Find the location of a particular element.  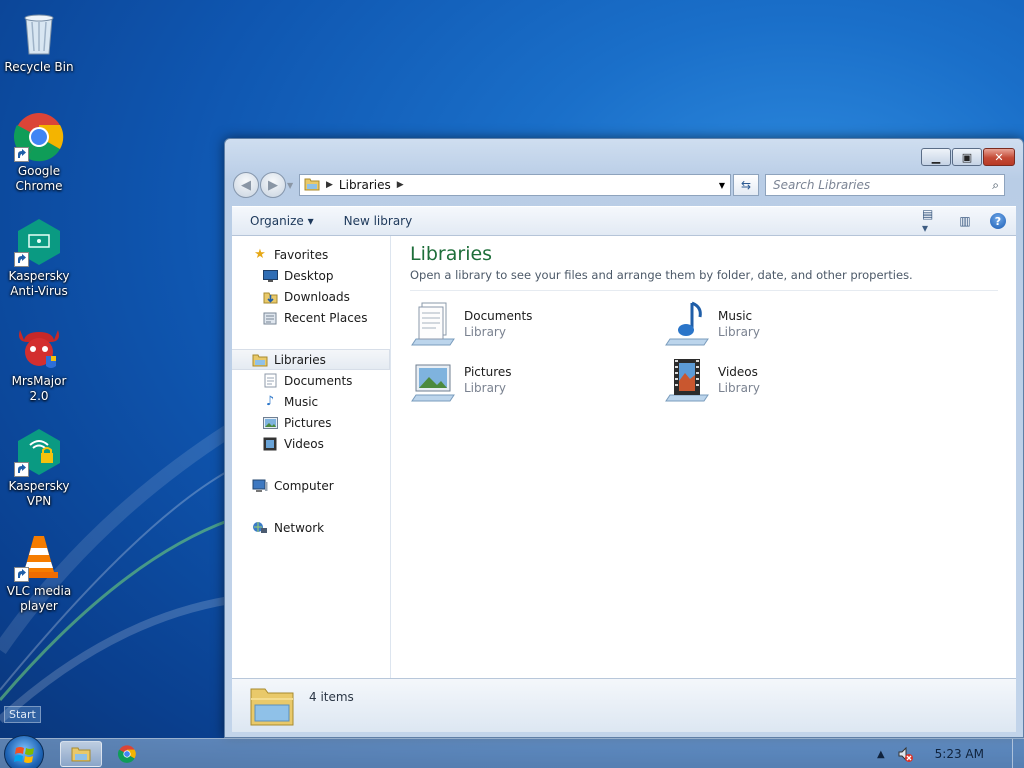

window-controls: ▁ ▣ ✕ is located at coordinates (968, 157).